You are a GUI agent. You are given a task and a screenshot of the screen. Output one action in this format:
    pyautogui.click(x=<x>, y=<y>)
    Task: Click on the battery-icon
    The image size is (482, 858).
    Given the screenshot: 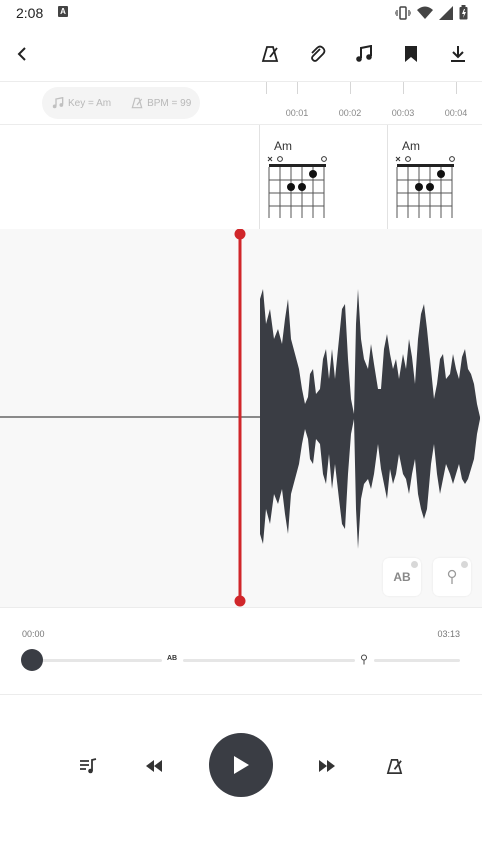 What is the action you would take?
    pyautogui.click(x=463, y=12)
    